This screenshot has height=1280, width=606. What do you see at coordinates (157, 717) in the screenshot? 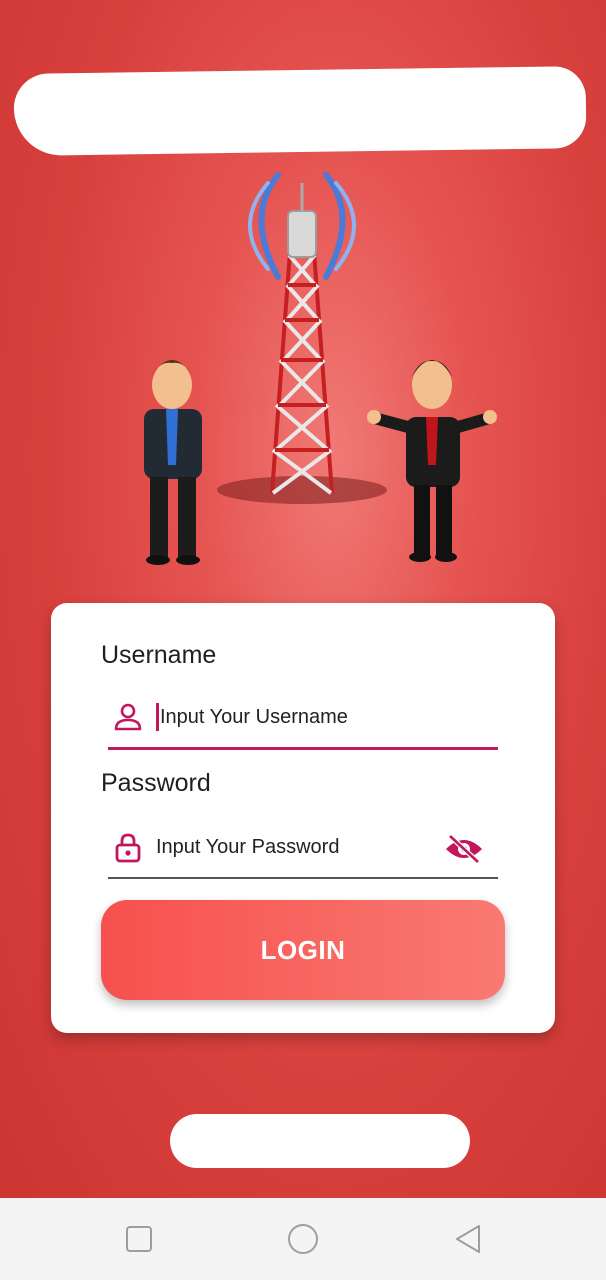
I see `text-cursor` at bounding box center [157, 717].